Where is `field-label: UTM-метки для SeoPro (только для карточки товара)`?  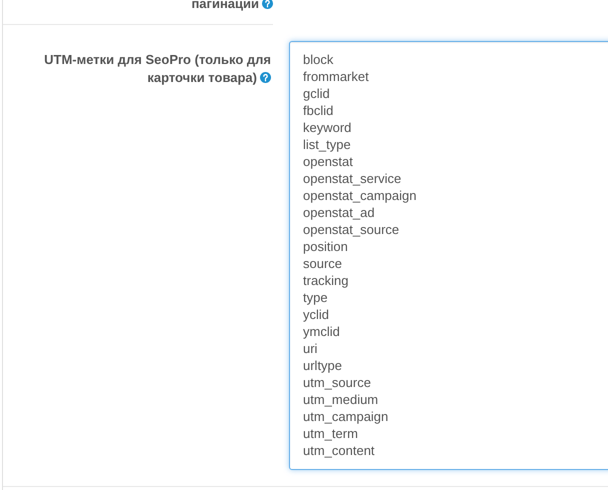
field-label: UTM-метки для SeoPro (только для карточки товара) is located at coordinates (157, 68).